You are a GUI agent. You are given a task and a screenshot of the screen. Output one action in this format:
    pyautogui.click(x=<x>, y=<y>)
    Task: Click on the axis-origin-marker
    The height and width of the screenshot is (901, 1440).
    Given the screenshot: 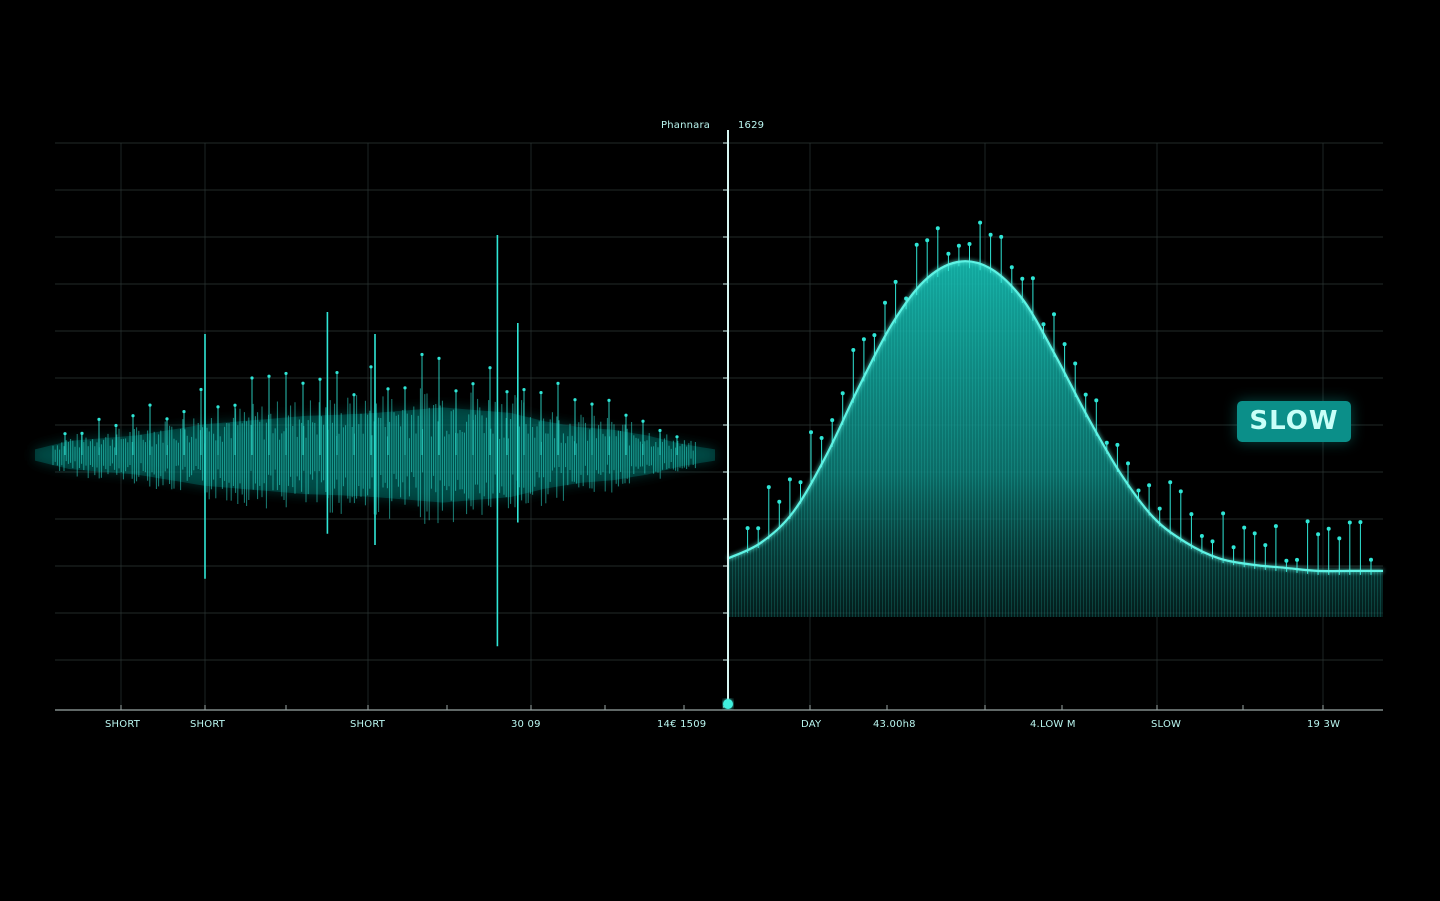 What is the action you would take?
    pyautogui.click(x=728, y=704)
    